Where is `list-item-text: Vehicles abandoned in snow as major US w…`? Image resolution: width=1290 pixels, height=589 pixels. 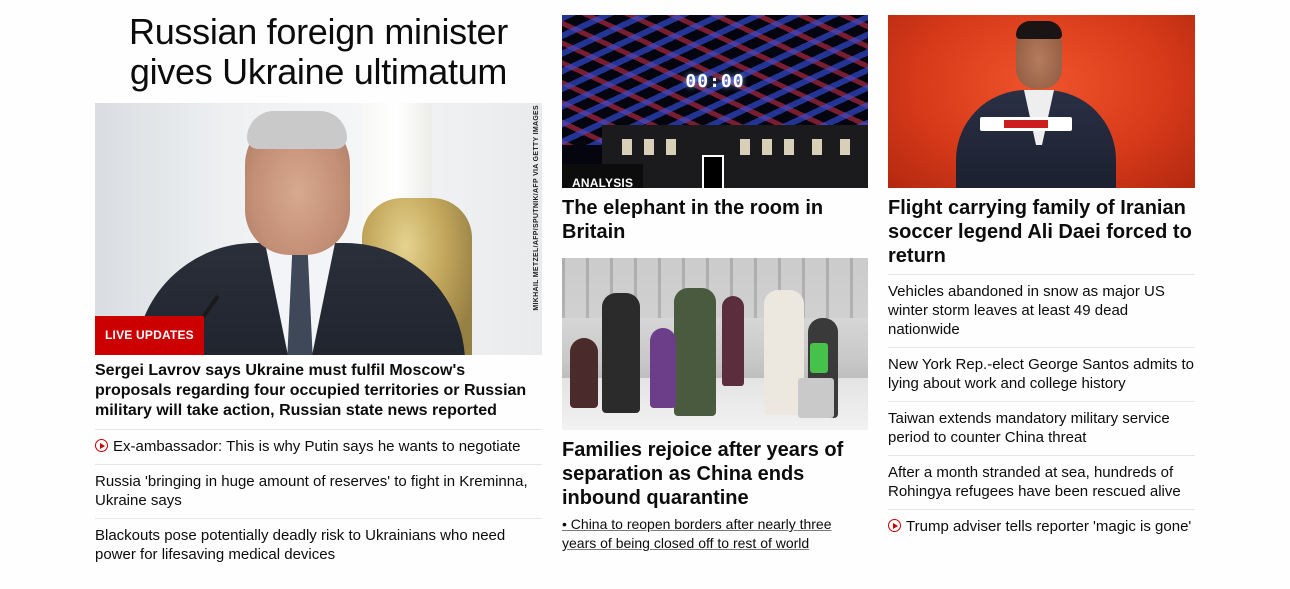 list-item-text: Vehicles abandoned in snow as major US w… is located at coordinates (1026, 310).